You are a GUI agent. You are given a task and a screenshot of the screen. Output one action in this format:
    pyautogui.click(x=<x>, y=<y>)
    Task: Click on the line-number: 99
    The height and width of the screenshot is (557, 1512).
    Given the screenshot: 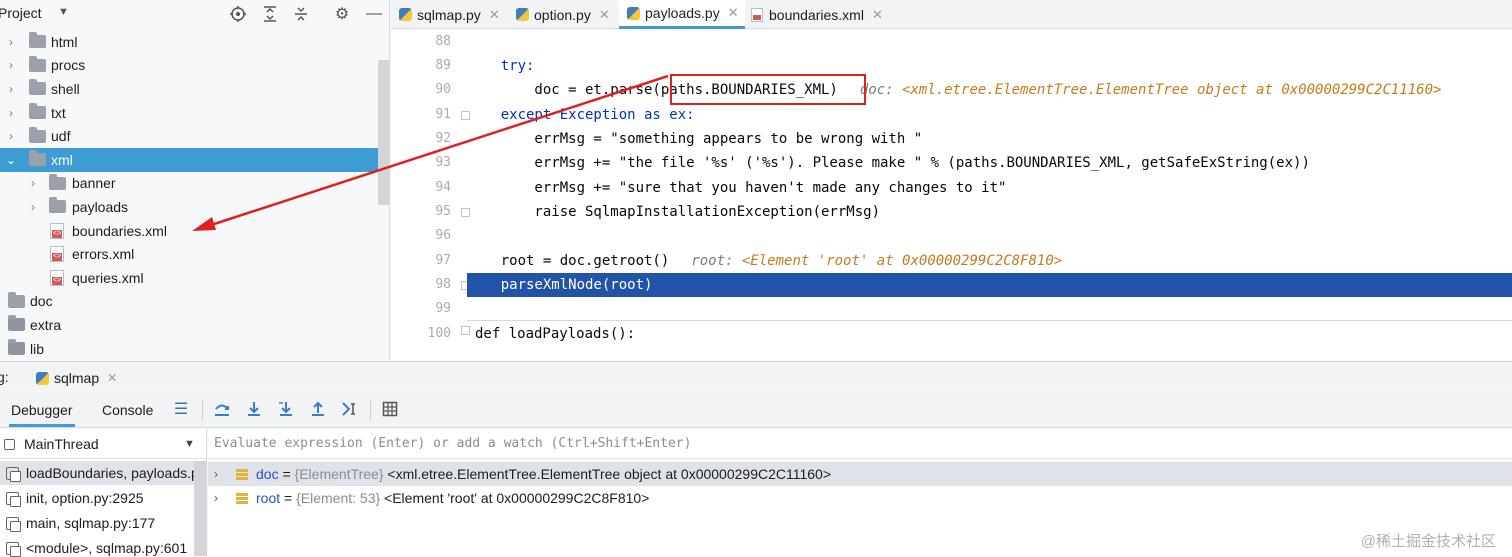 What is the action you would take?
    pyautogui.click(x=443, y=308)
    